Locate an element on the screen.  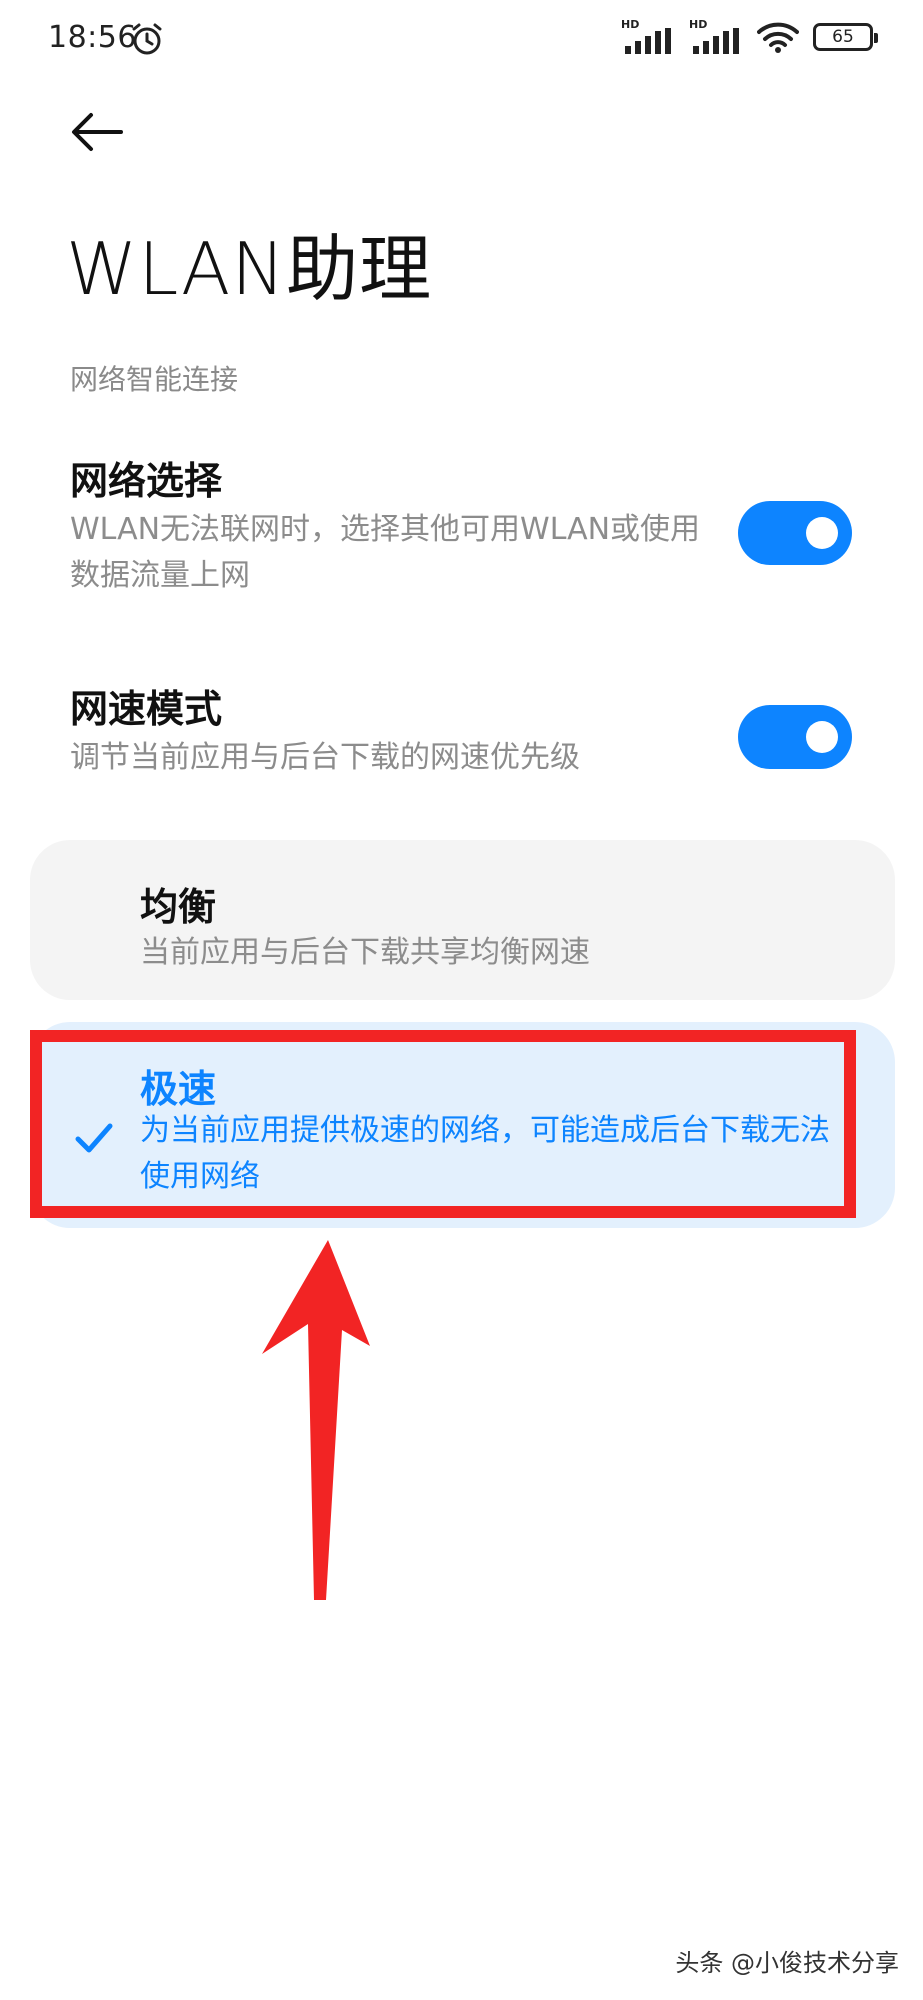
watermark: 头条 @小俊技术分享 is located at coordinates (787, 1963).